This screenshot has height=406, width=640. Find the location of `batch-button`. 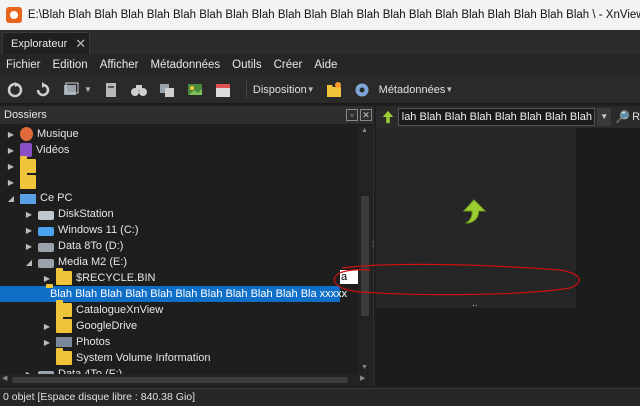

batch-button is located at coordinates (111, 90).